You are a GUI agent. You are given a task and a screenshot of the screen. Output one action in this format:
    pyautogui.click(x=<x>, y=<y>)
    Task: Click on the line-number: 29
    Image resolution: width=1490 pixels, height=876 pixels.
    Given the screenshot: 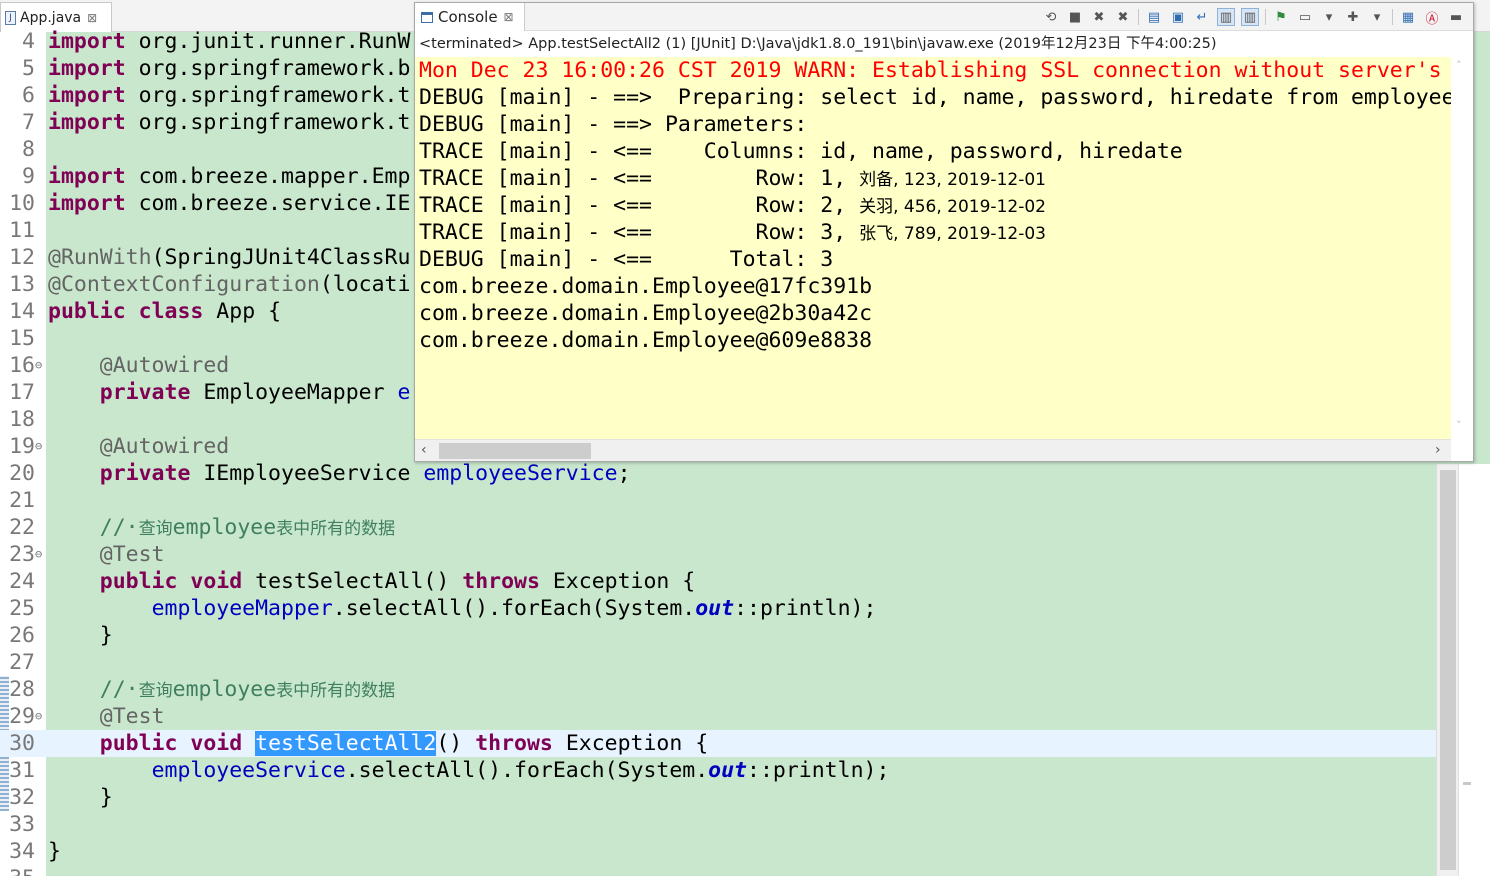 What is the action you would take?
    pyautogui.click(x=22, y=716)
    